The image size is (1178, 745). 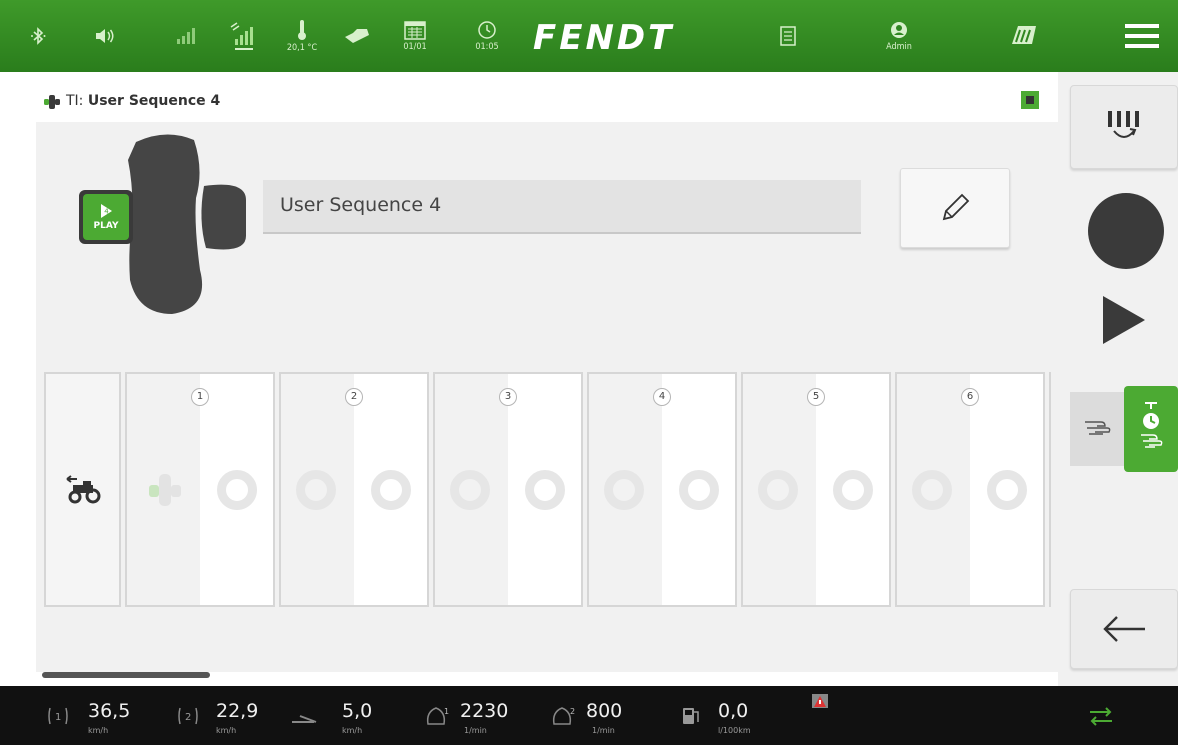 What do you see at coordinates (816, 489) in the screenshot?
I see `sequence-step-5: 5` at bounding box center [816, 489].